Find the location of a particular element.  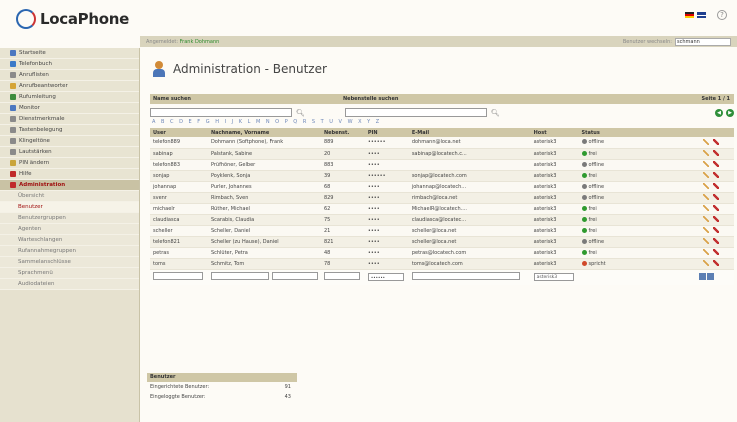

column-header-name: Nachname, Vorname is located at coordinates (264, 132).